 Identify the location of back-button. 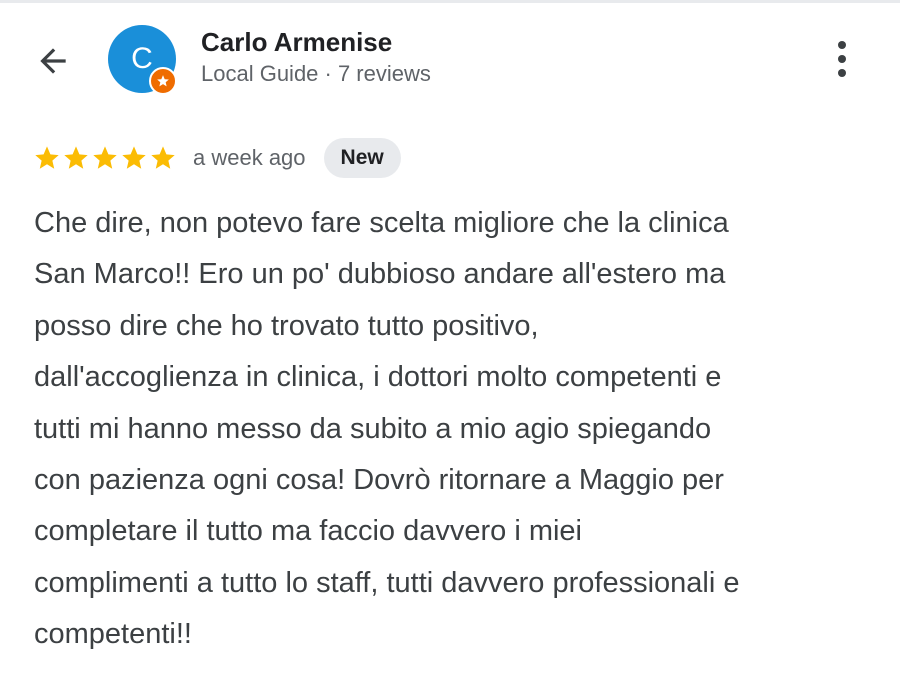
(53, 61).